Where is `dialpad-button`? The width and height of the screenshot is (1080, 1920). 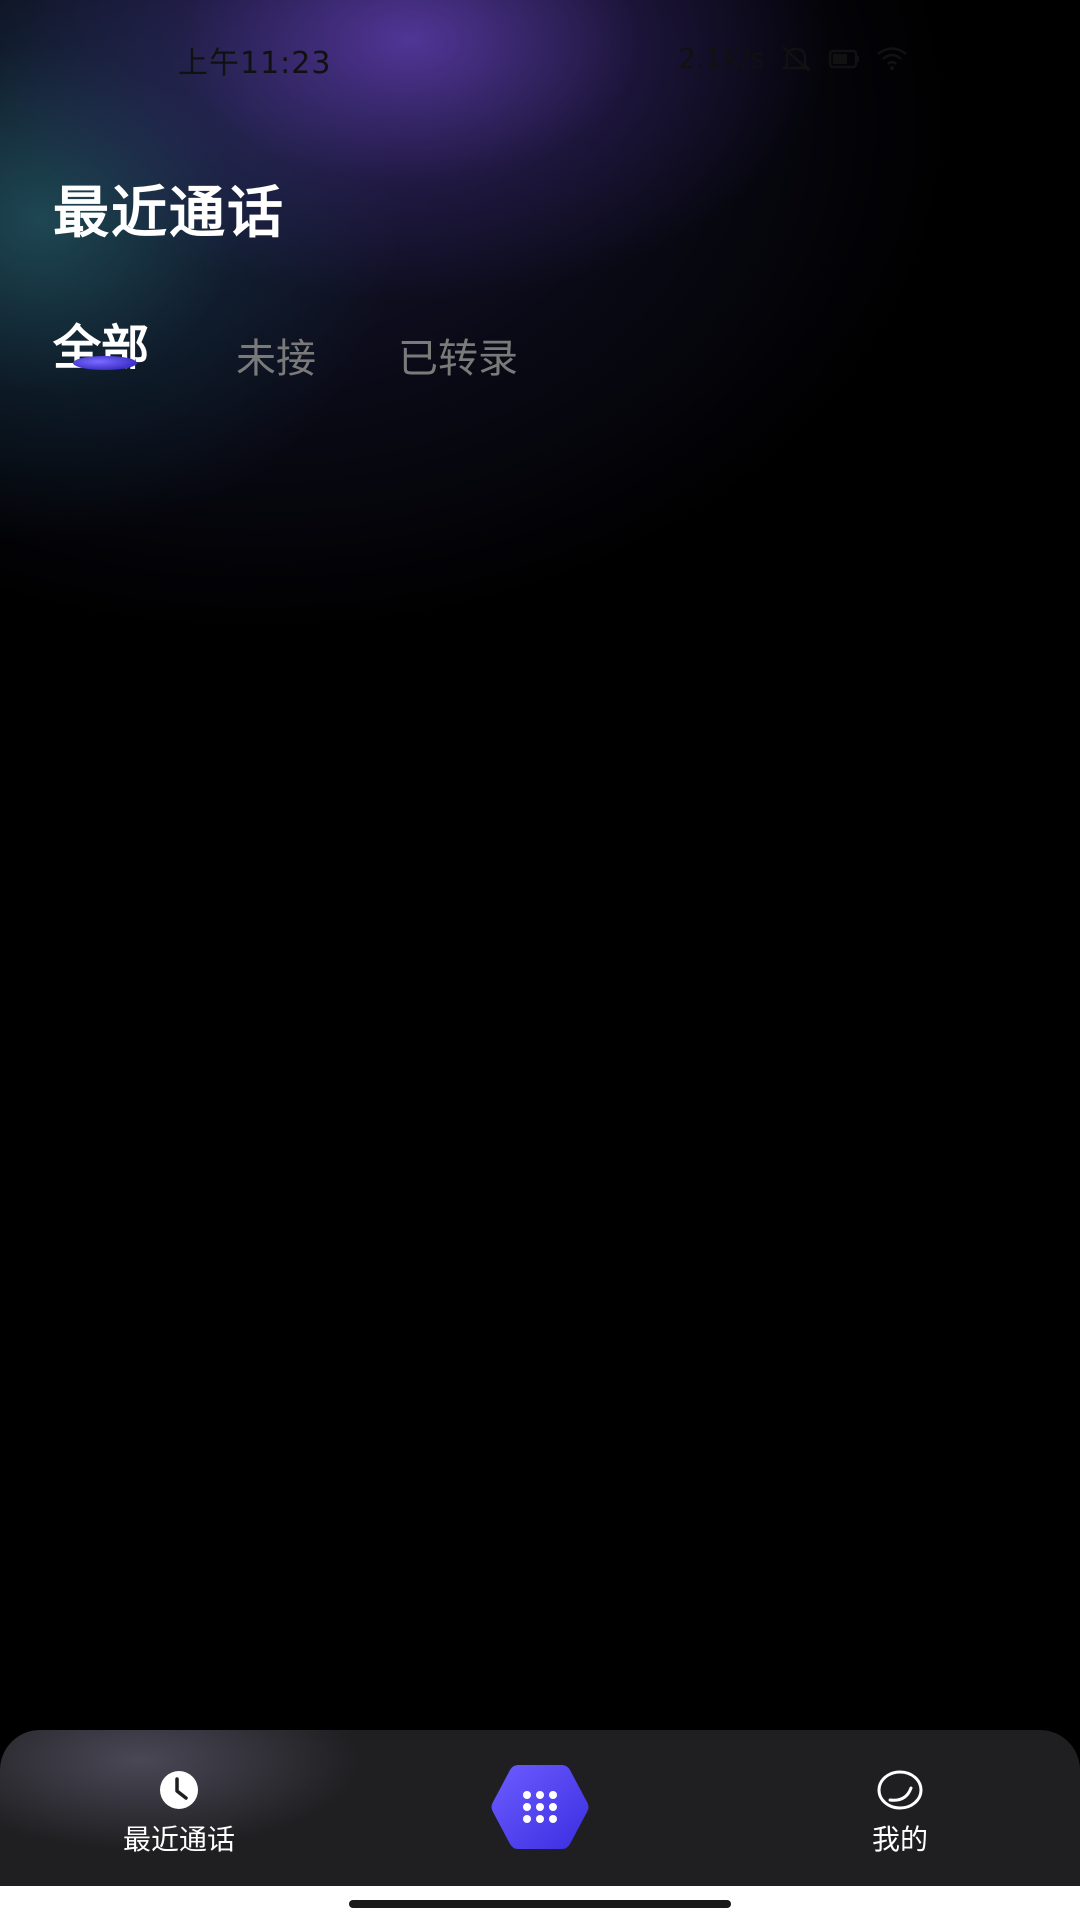
dialpad-button is located at coordinates (540, 1807).